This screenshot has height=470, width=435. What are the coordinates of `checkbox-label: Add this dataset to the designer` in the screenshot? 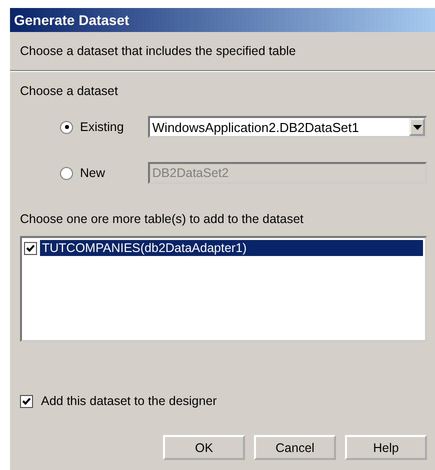 It's located at (129, 401).